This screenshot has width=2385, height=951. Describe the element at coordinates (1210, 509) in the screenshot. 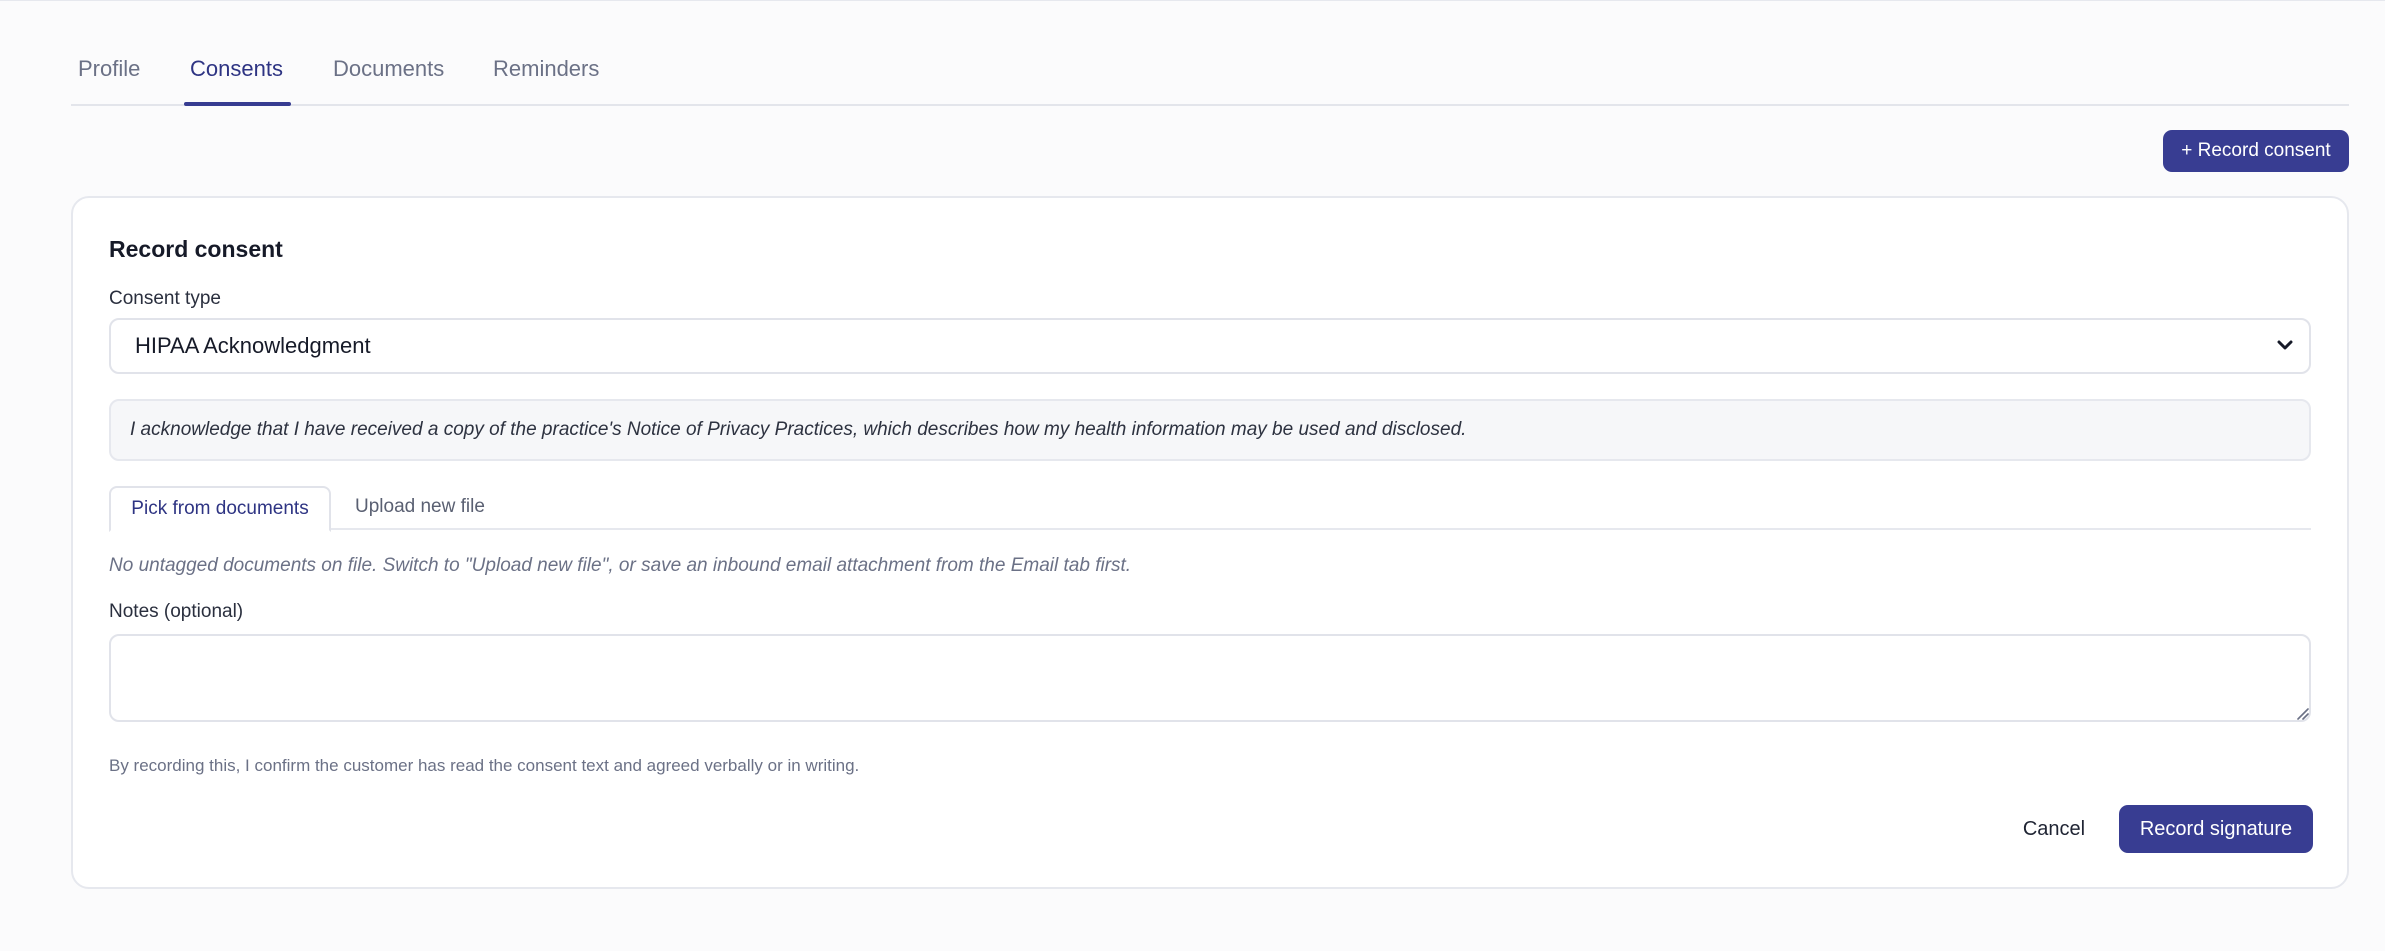

I see `document-source-tabs: Pick from documents Upload new file` at that location.